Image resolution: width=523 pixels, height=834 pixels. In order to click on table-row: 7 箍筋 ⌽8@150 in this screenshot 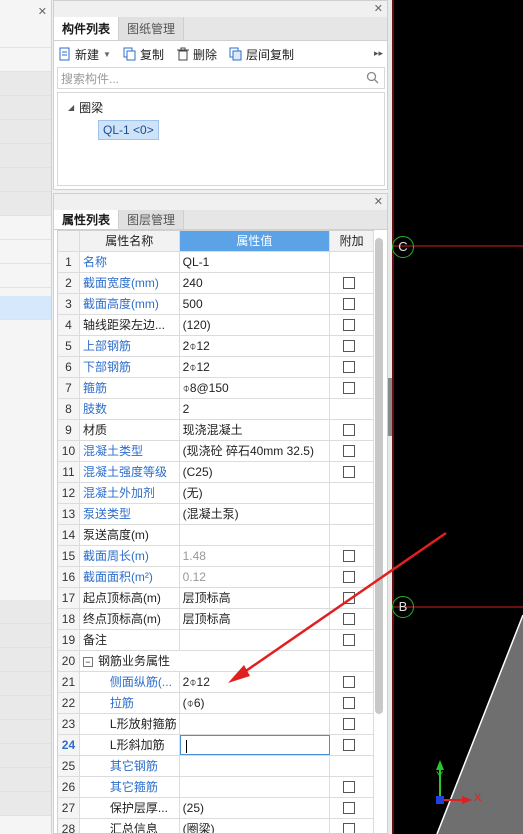, I will do `click(216, 388)`.